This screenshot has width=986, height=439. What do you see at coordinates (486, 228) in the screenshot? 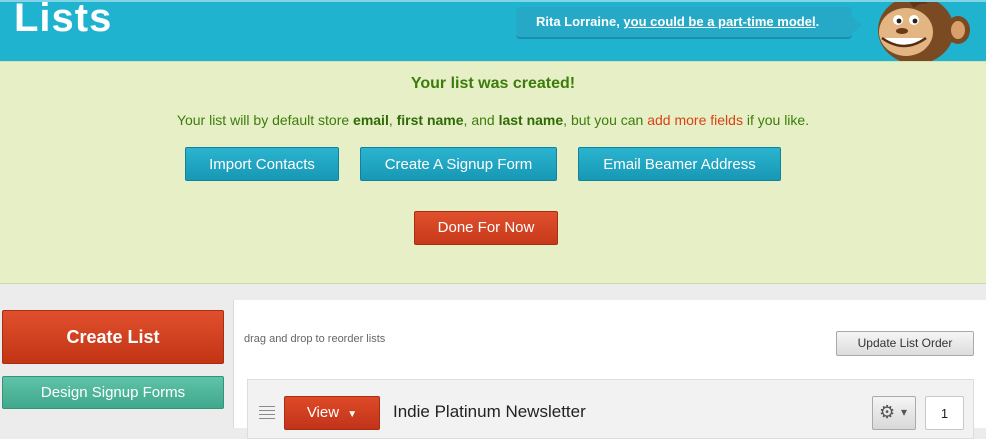
I see `done-for-now-button: Done For Now` at bounding box center [486, 228].